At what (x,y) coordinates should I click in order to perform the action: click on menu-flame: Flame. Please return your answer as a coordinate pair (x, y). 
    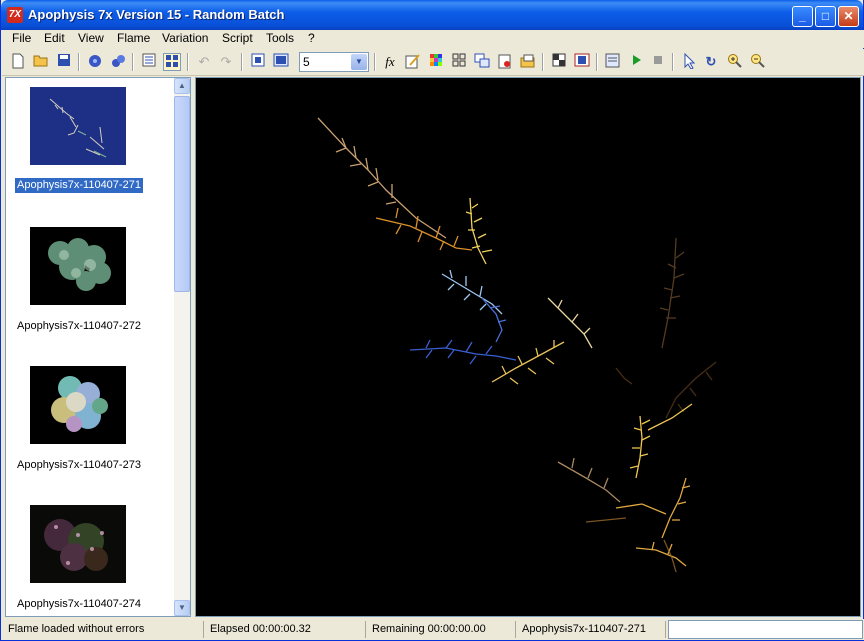
    Looking at the image, I should click on (133, 38).